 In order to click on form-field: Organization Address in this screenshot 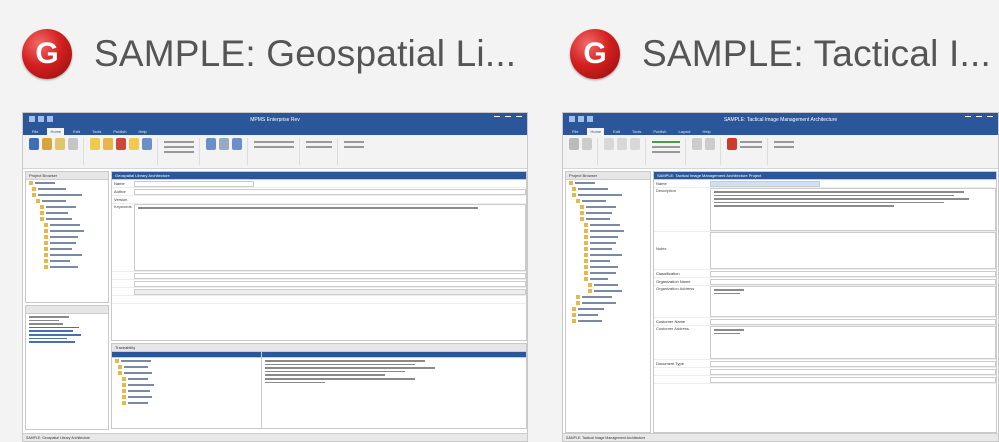, I will do `click(825, 302)`.